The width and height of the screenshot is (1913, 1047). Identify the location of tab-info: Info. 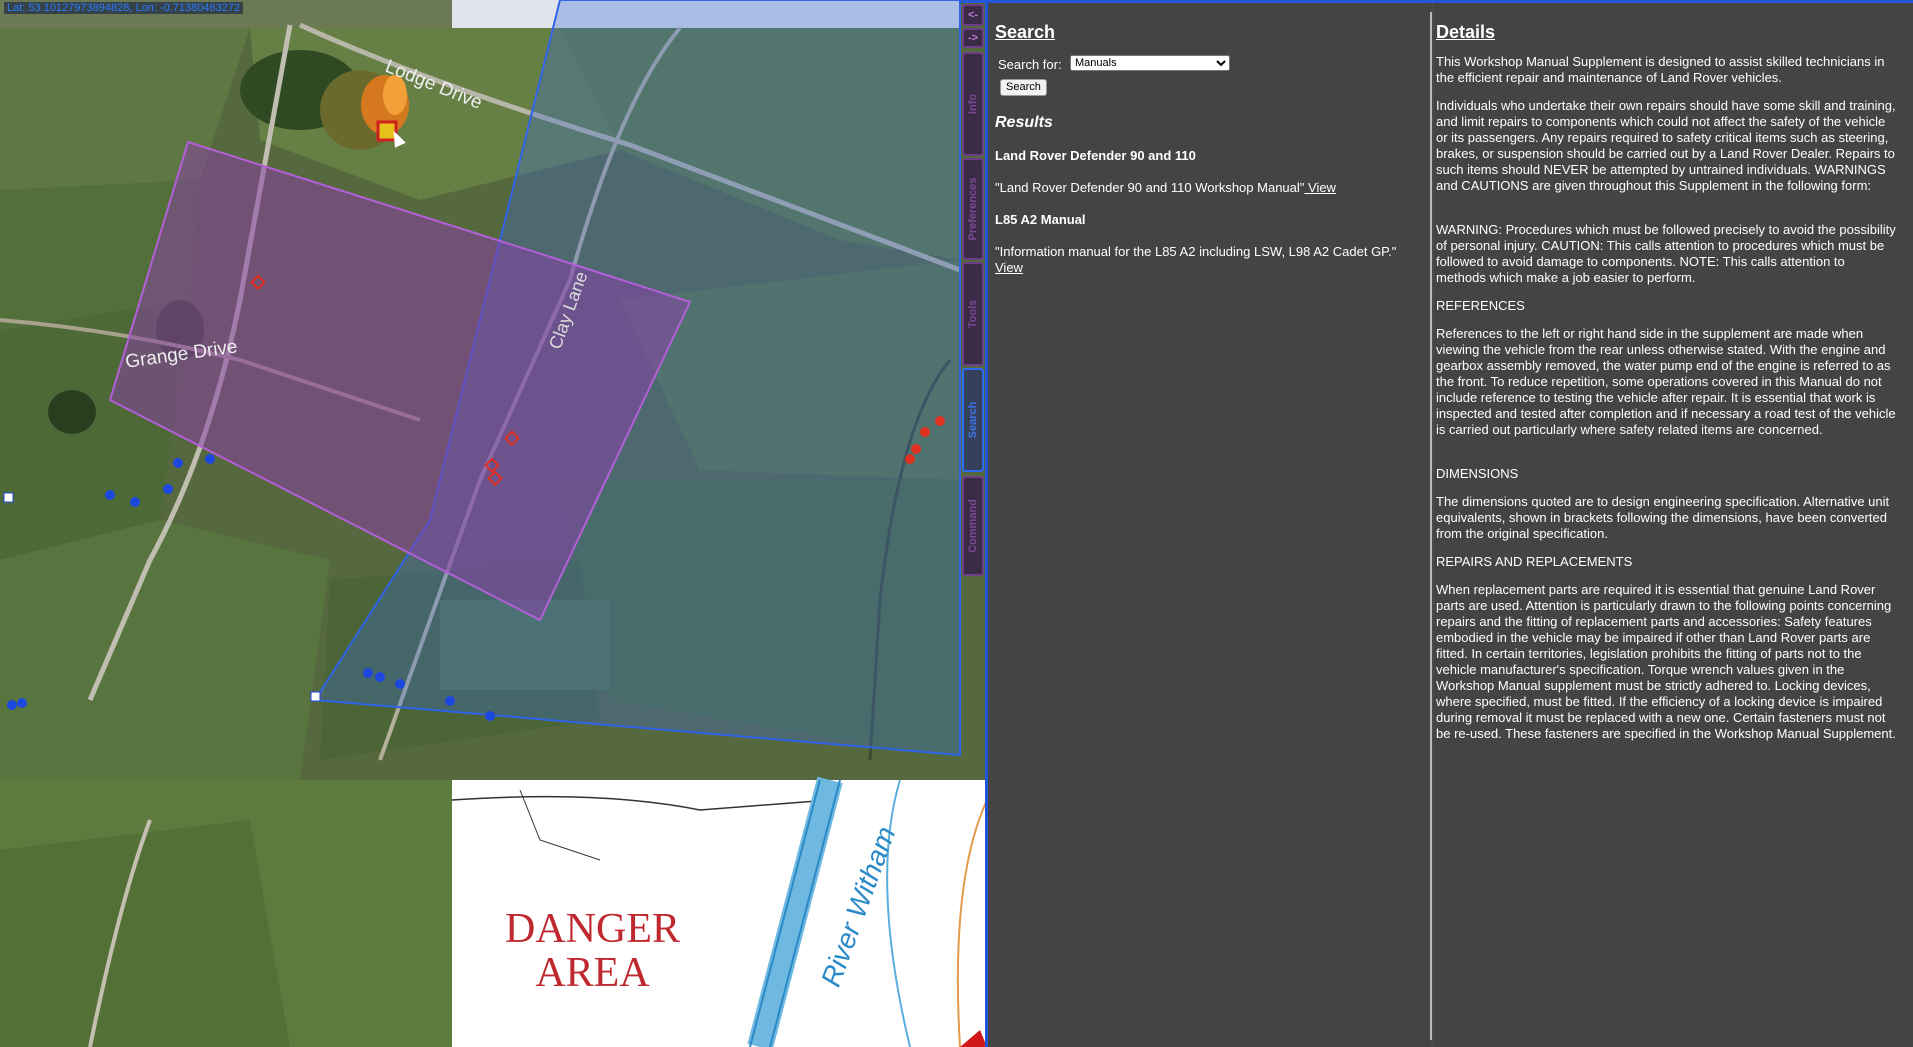
(973, 104).